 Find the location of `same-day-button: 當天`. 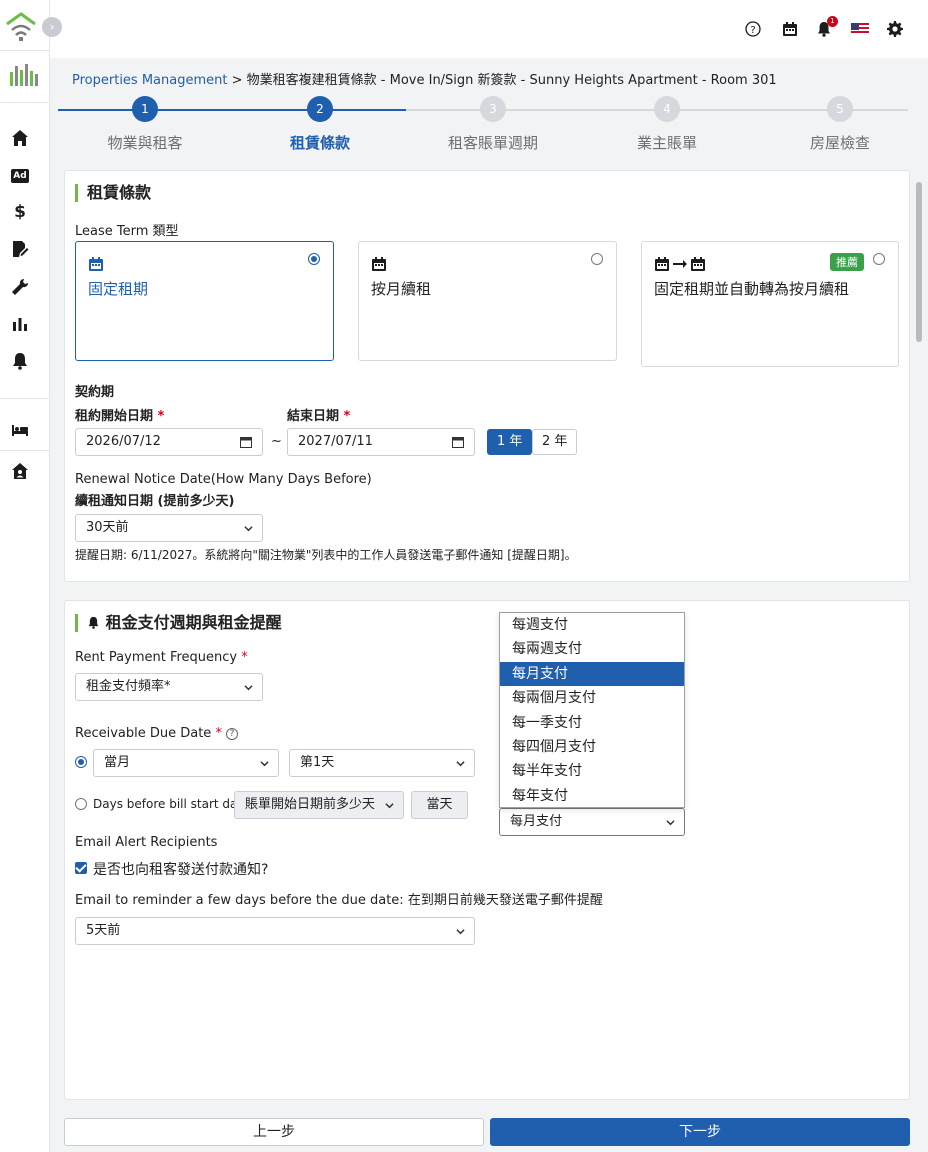

same-day-button: 當天 is located at coordinates (439, 805).